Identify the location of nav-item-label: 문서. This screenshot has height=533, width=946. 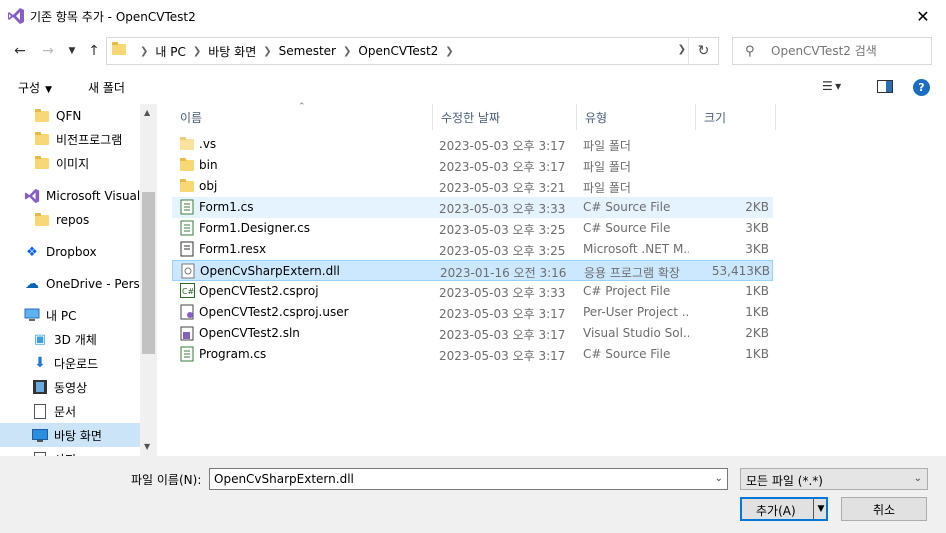
(65, 411).